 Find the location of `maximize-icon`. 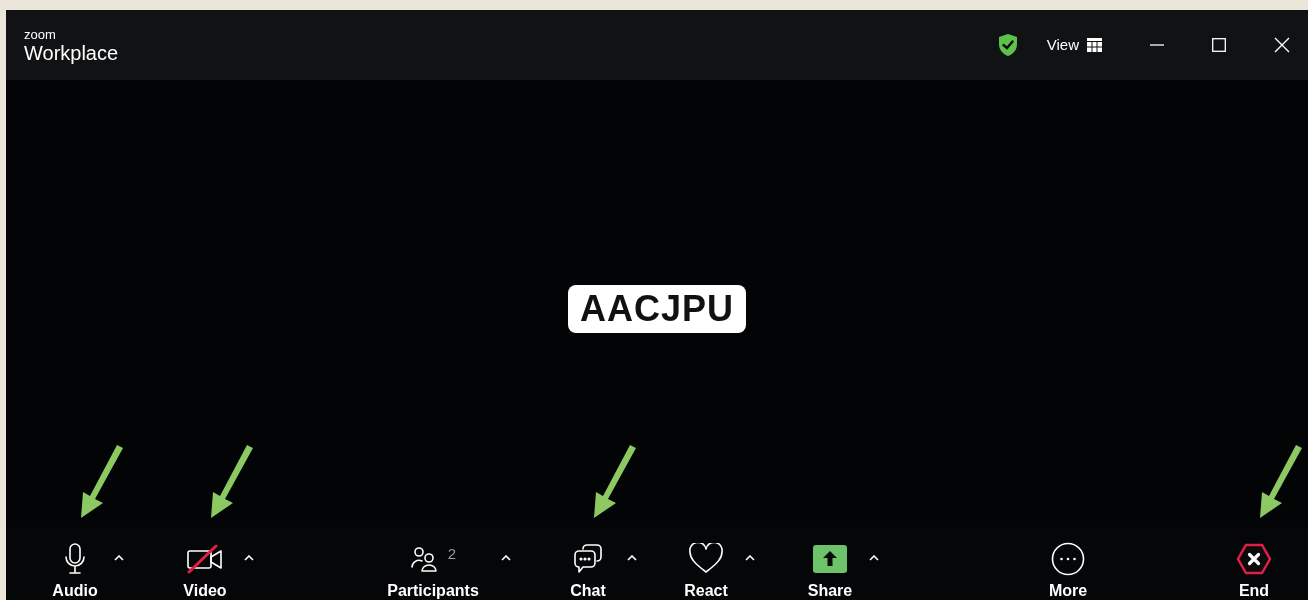

maximize-icon is located at coordinates (1219, 45).